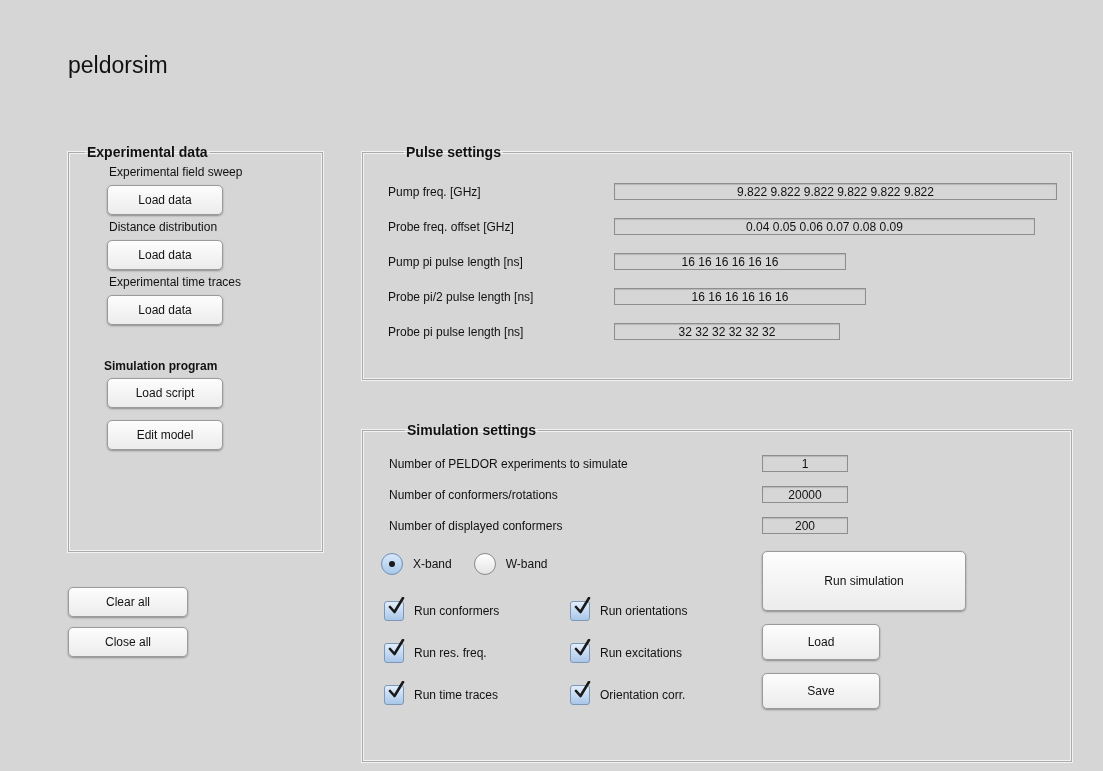 Image resolution: width=1103 pixels, height=771 pixels. I want to click on input-field: 200, so click(805, 525).